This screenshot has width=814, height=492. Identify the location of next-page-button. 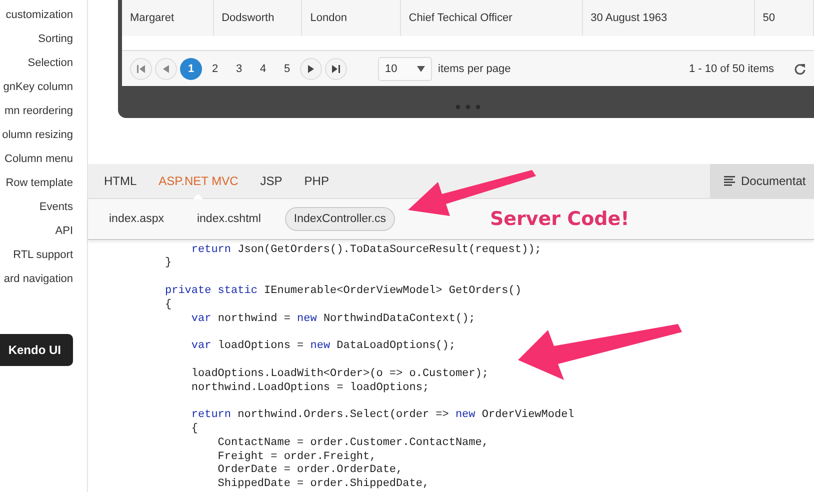
(311, 69).